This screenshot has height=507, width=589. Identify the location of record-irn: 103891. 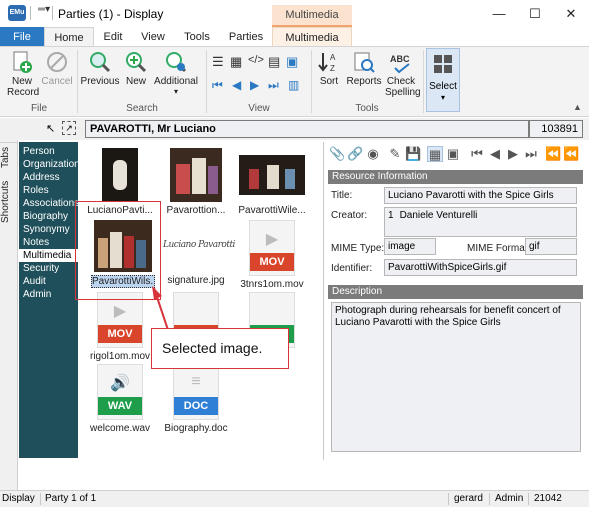
(556, 129).